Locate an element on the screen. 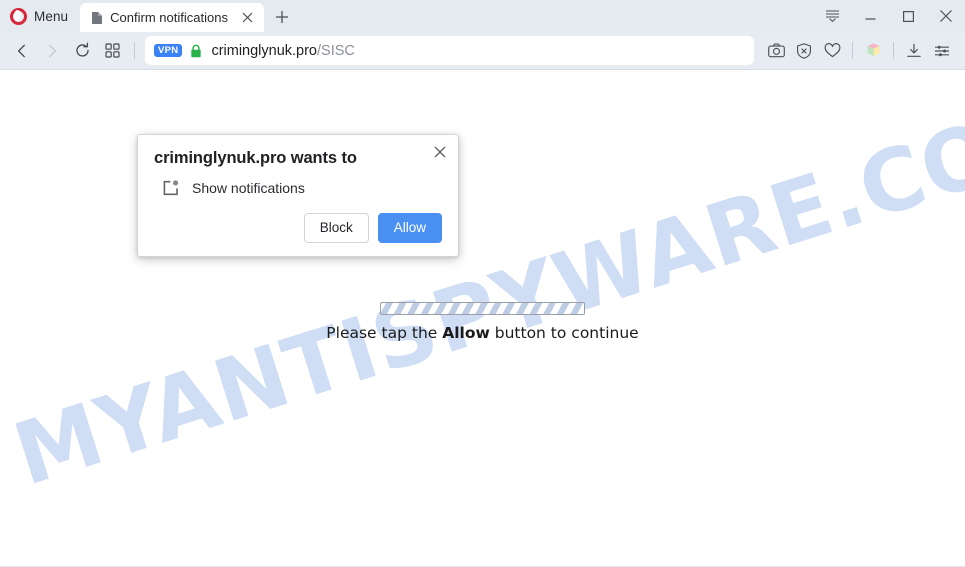 The height and width of the screenshot is (567, 965). maximize-icon is located at coordinates (908, 16).